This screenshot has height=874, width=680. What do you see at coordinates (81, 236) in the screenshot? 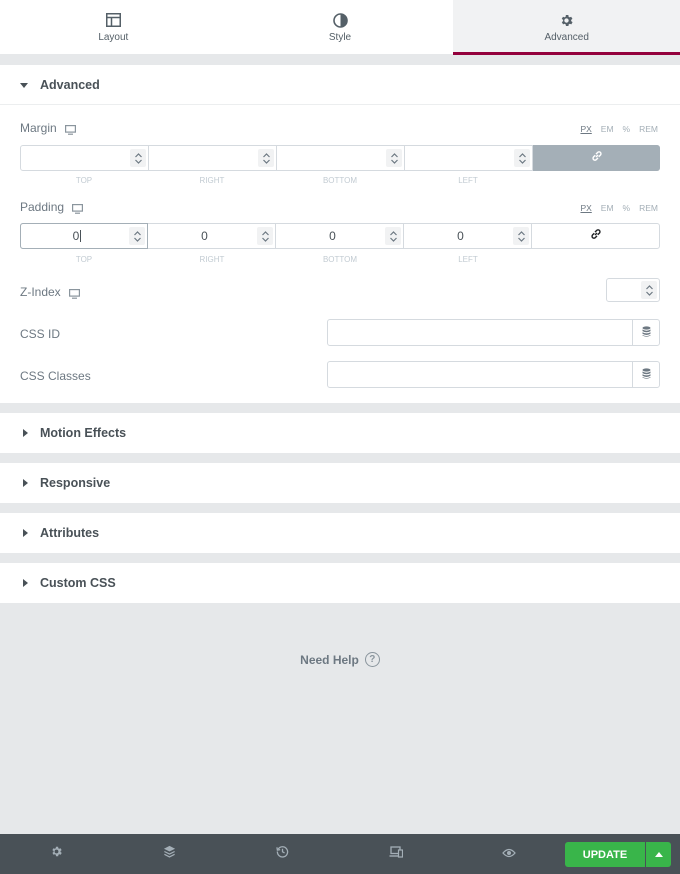
I see `text-cursor` at bounding box center [81, 236].